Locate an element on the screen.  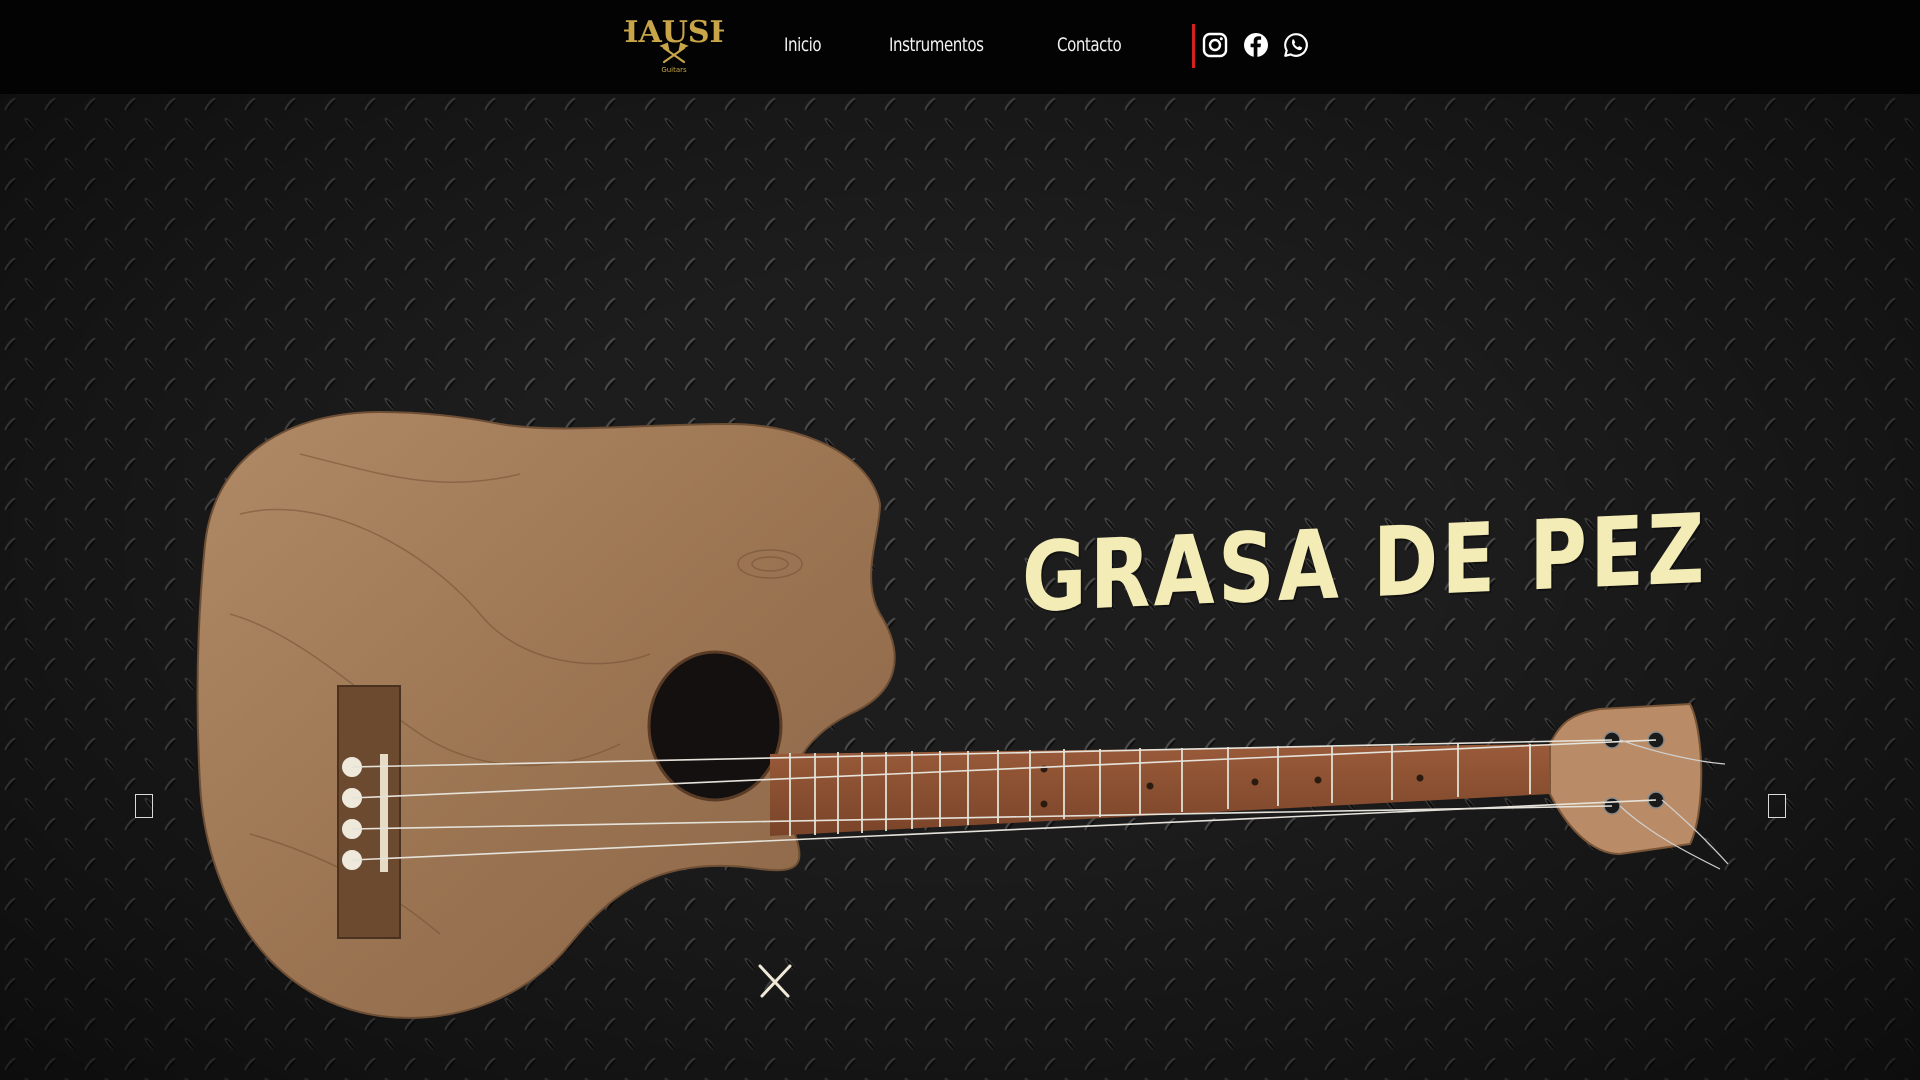
instagram-icon is located at coordinates (1215, 45).